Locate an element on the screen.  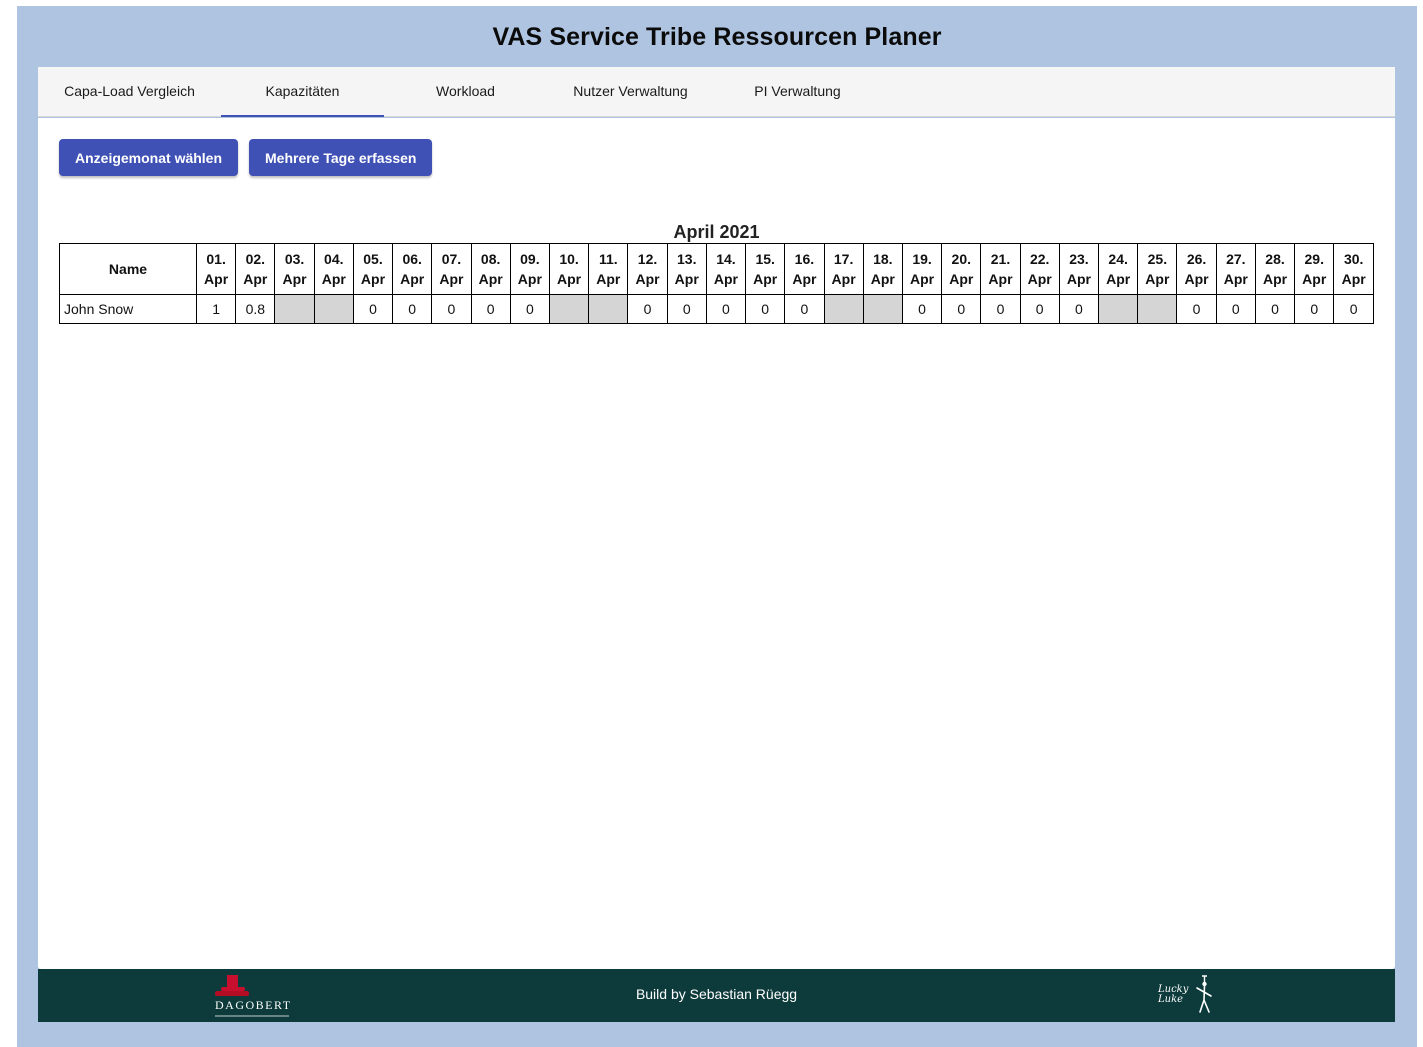
day-number: 11. is located at coordinates (608, 259).